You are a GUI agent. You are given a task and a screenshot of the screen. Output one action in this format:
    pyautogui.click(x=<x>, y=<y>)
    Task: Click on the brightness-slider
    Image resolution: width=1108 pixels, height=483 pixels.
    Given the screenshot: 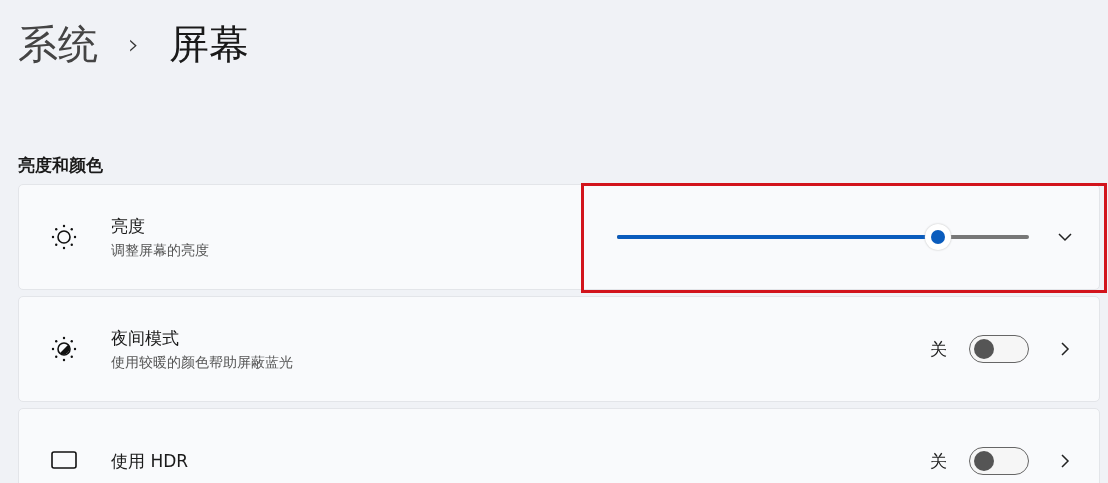 What is the action you would take?
    pyautogui.click(x=823, y=237)
    